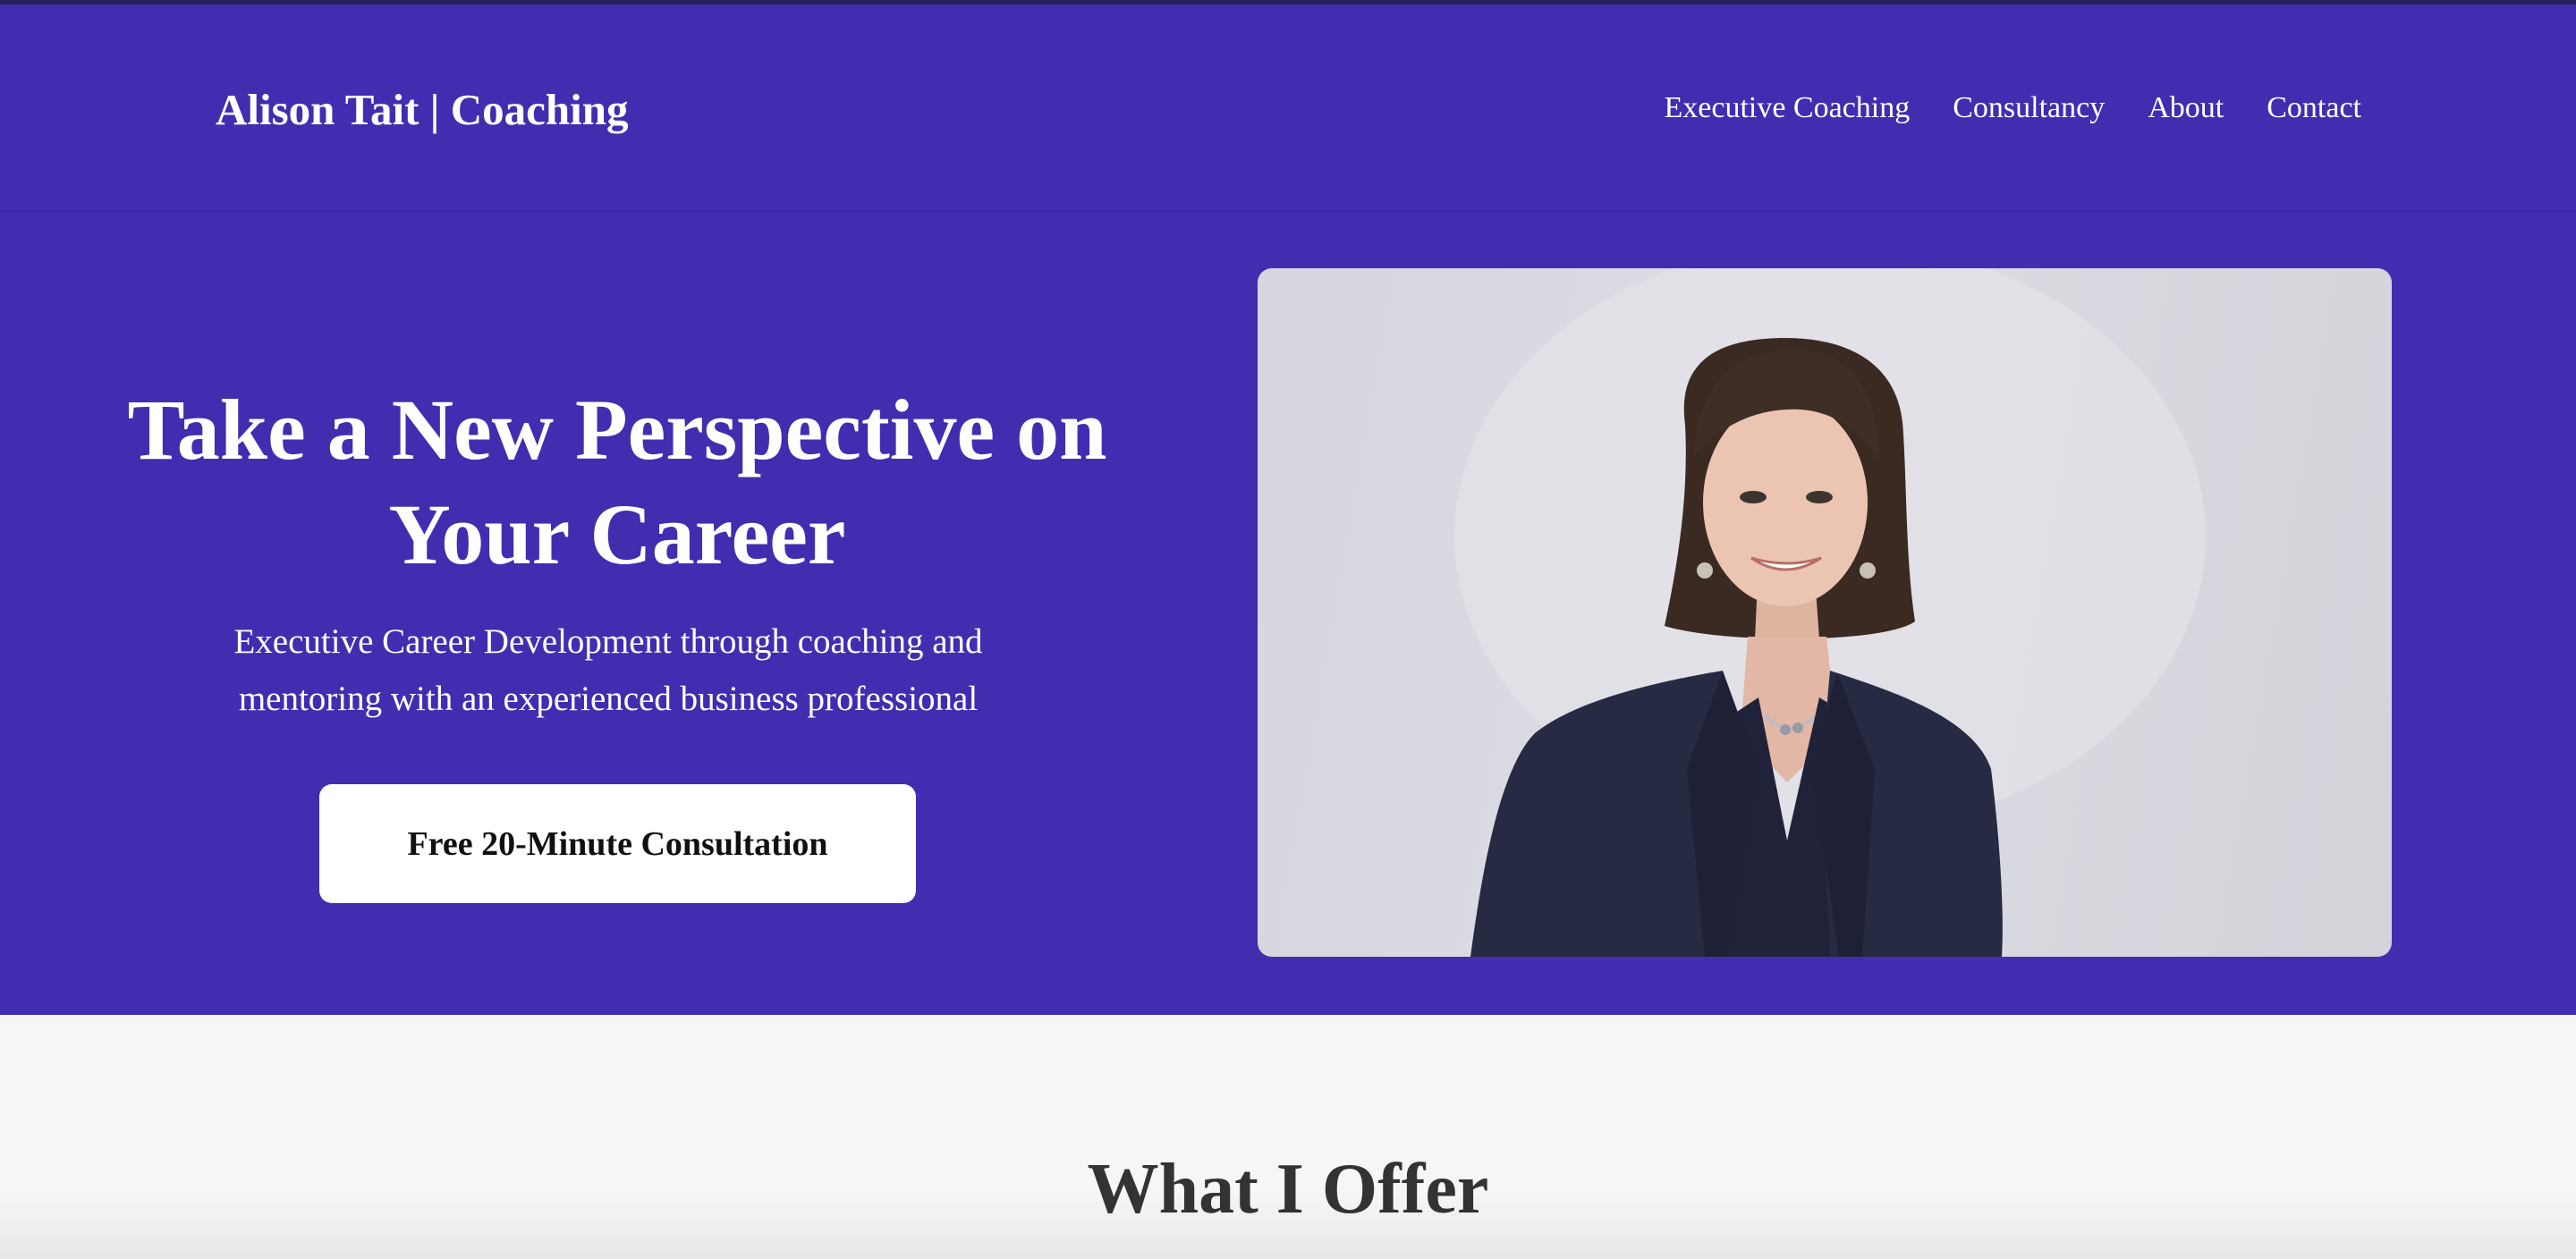  What do you see at coordinates (1288, 1189) in the screenshot?
I see `what-i-offer-heading: What I Offer` at bounding box center [1288, 1189].